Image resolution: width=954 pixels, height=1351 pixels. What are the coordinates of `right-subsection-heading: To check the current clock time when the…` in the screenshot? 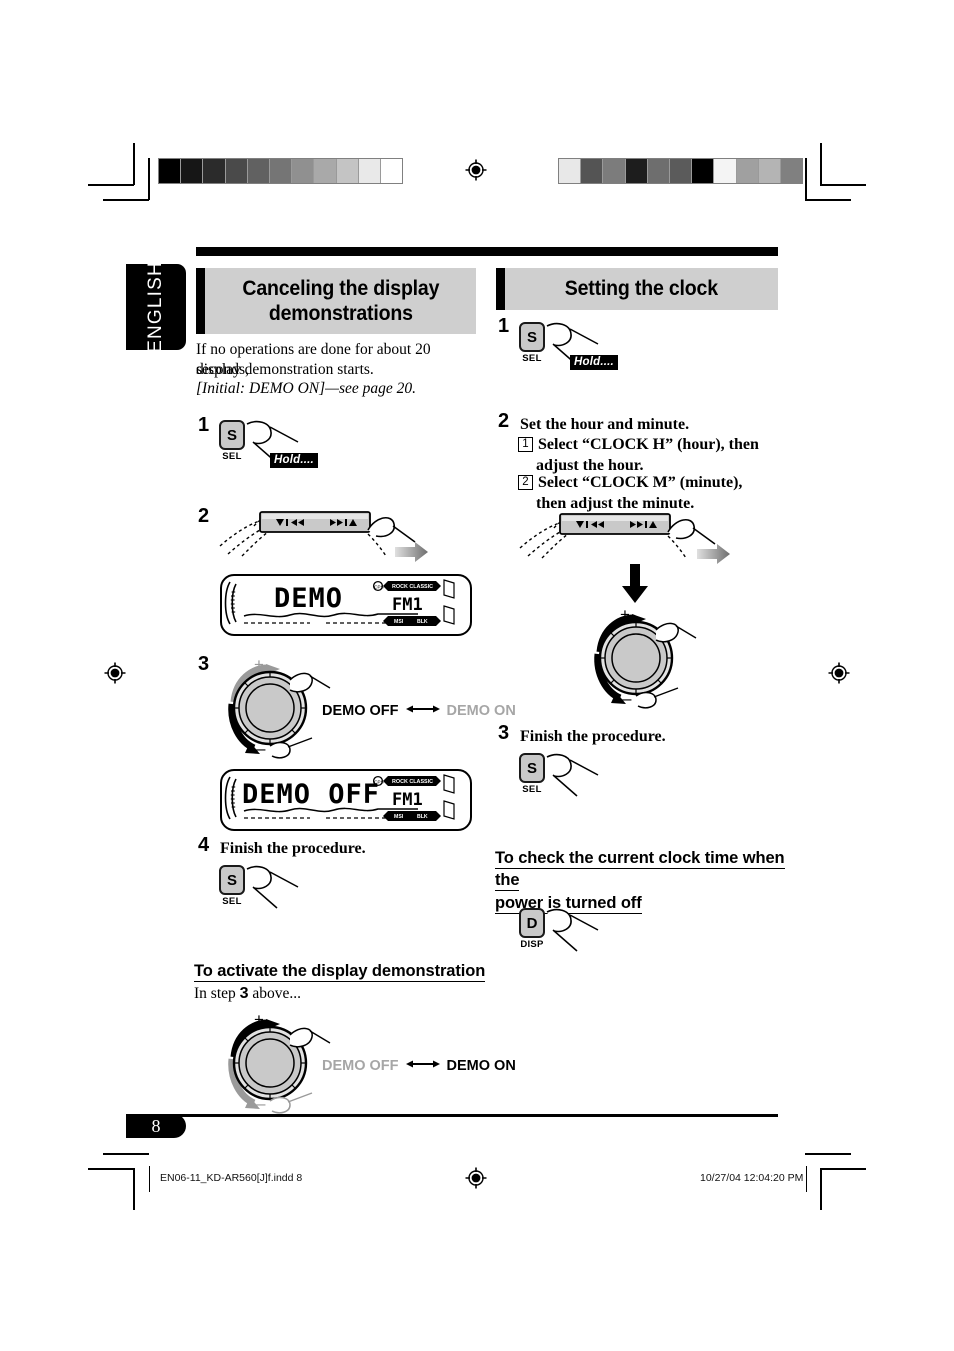 It's located at (640, 880).